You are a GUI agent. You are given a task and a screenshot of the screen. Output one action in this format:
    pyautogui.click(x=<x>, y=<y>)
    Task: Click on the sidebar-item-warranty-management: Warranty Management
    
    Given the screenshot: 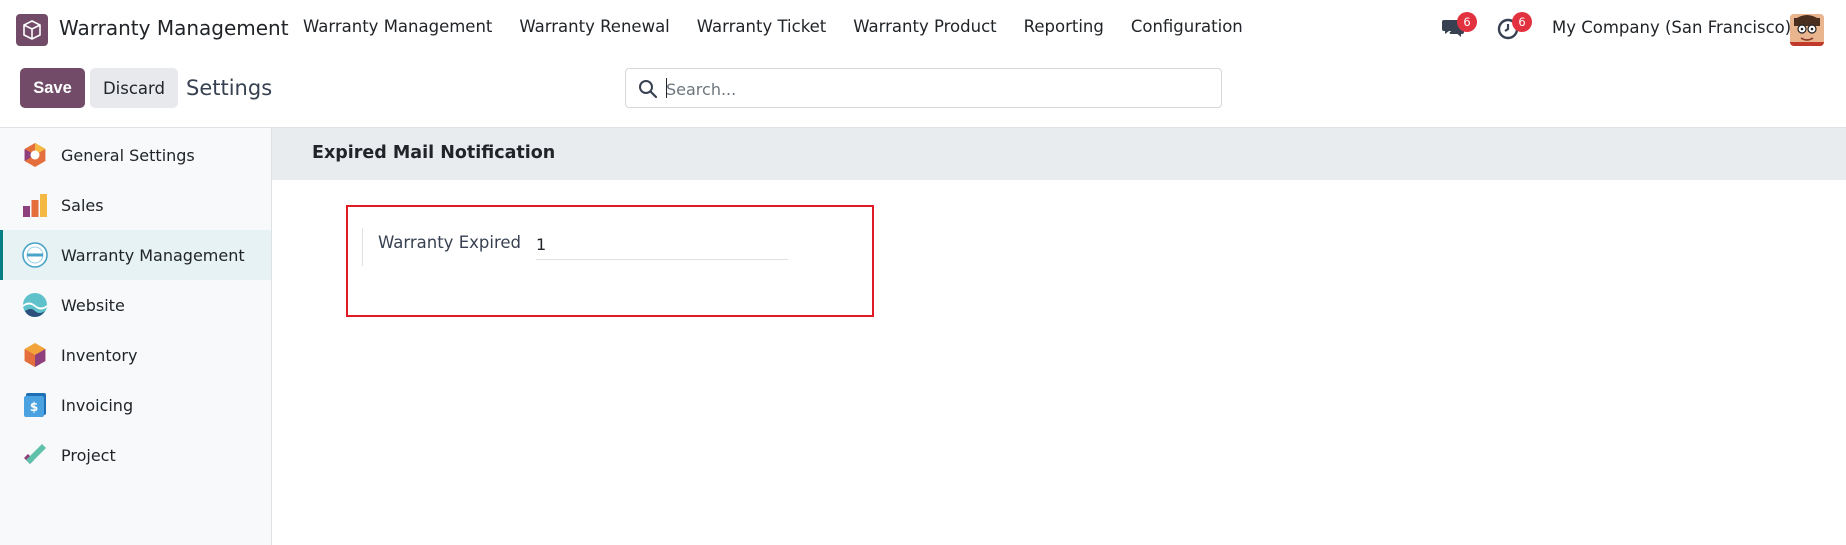 What is the action you would take?
    pyautogui.click(x=135, y=255)
    